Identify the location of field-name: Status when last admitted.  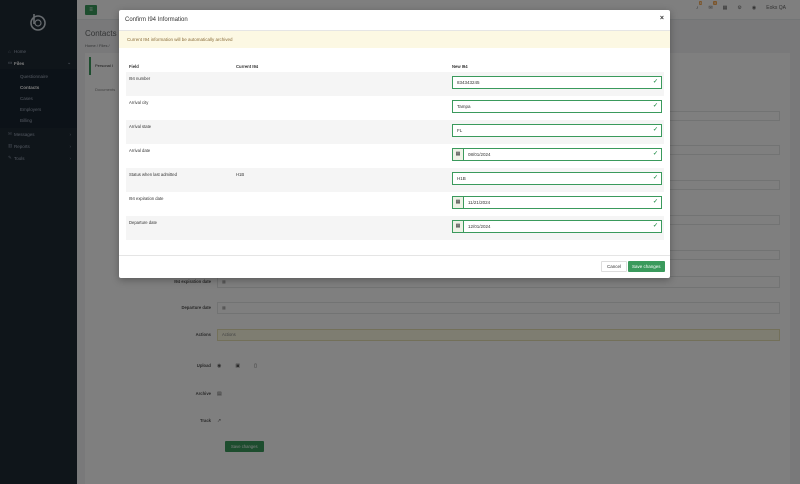
(153, 174).